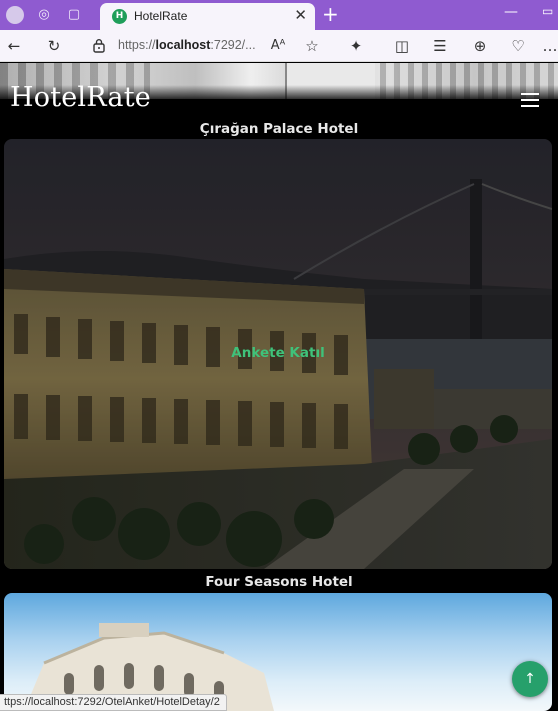  What do you see at coordinates (99, 45) in the screenshot?
I see `lock-icon` at bounding box center [99, 45].